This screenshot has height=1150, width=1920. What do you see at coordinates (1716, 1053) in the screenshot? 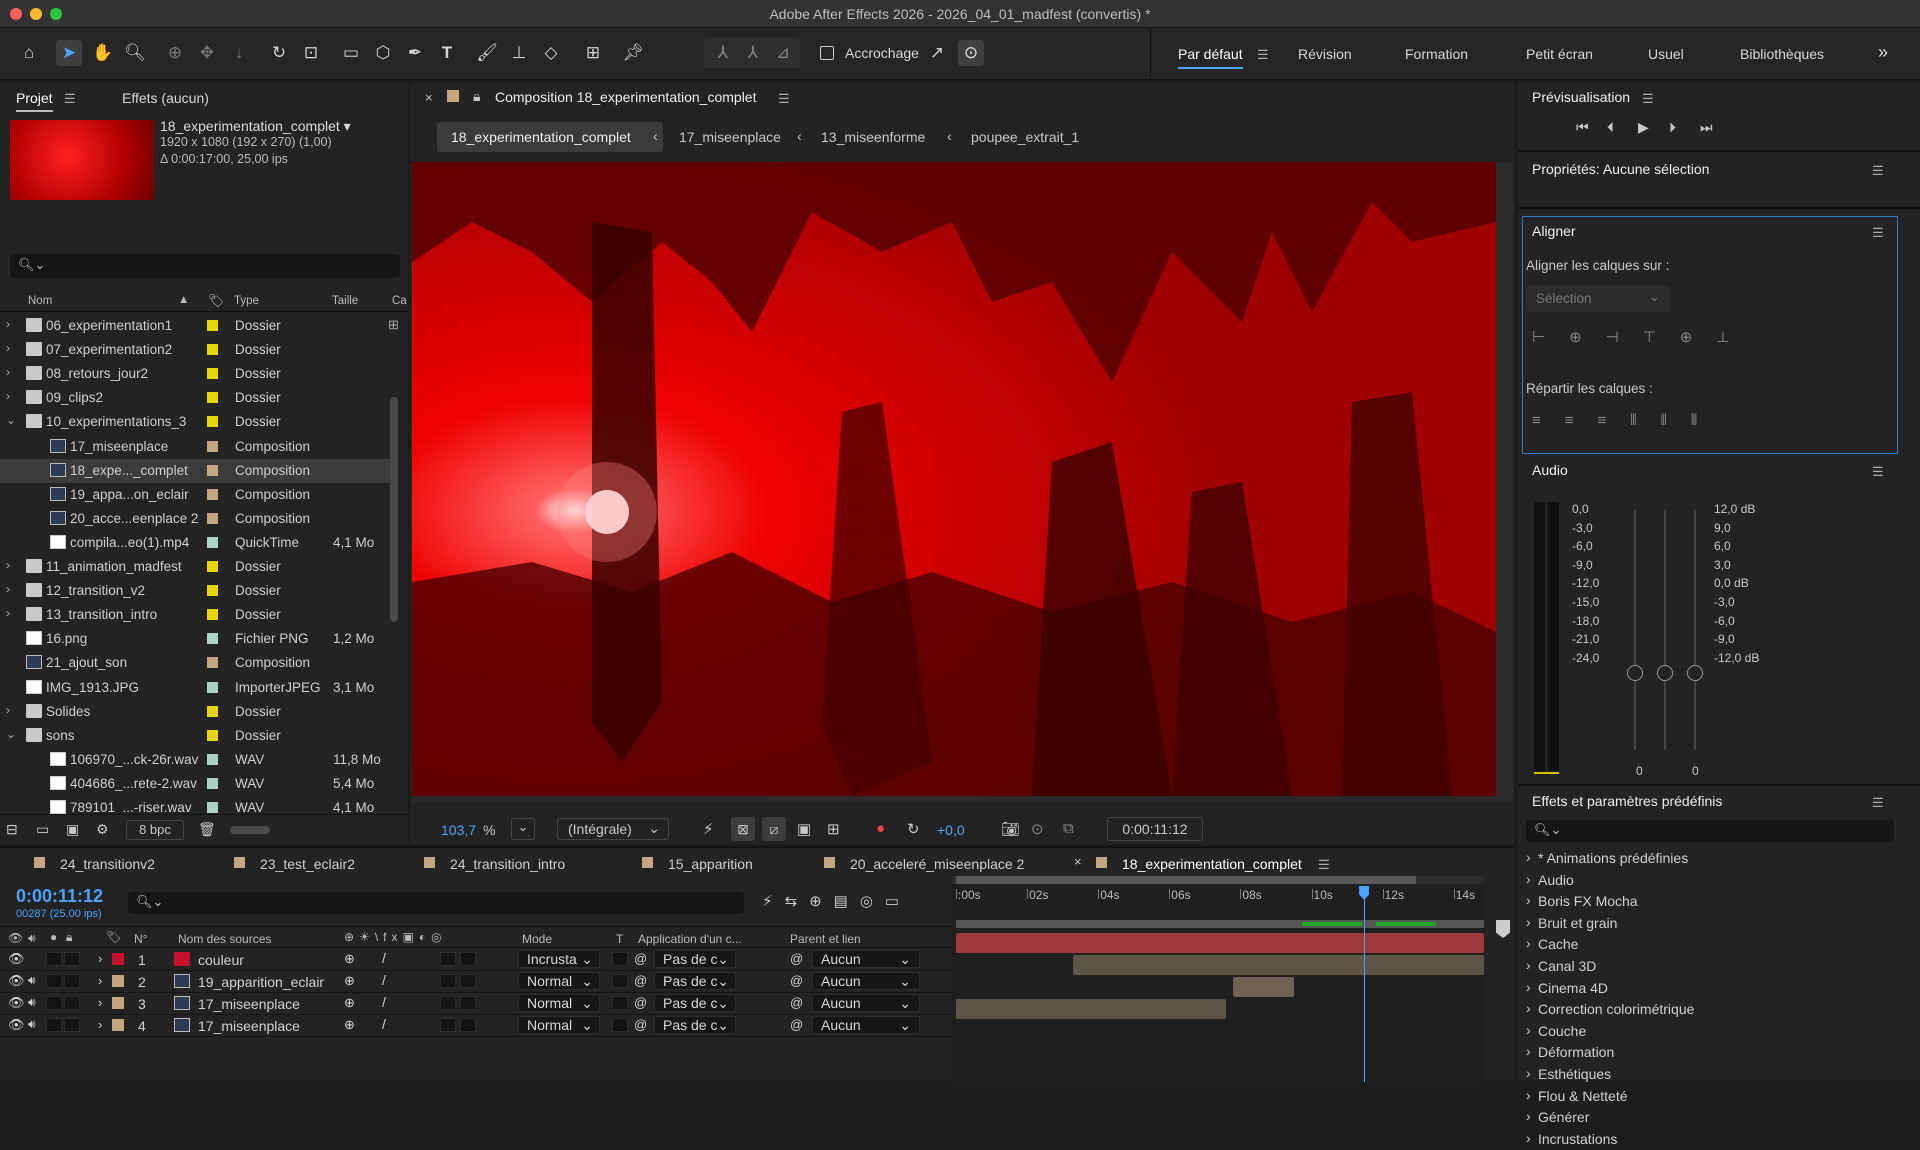
I see `effects-category: › Déformation` at bounding box center [1716, 1053].